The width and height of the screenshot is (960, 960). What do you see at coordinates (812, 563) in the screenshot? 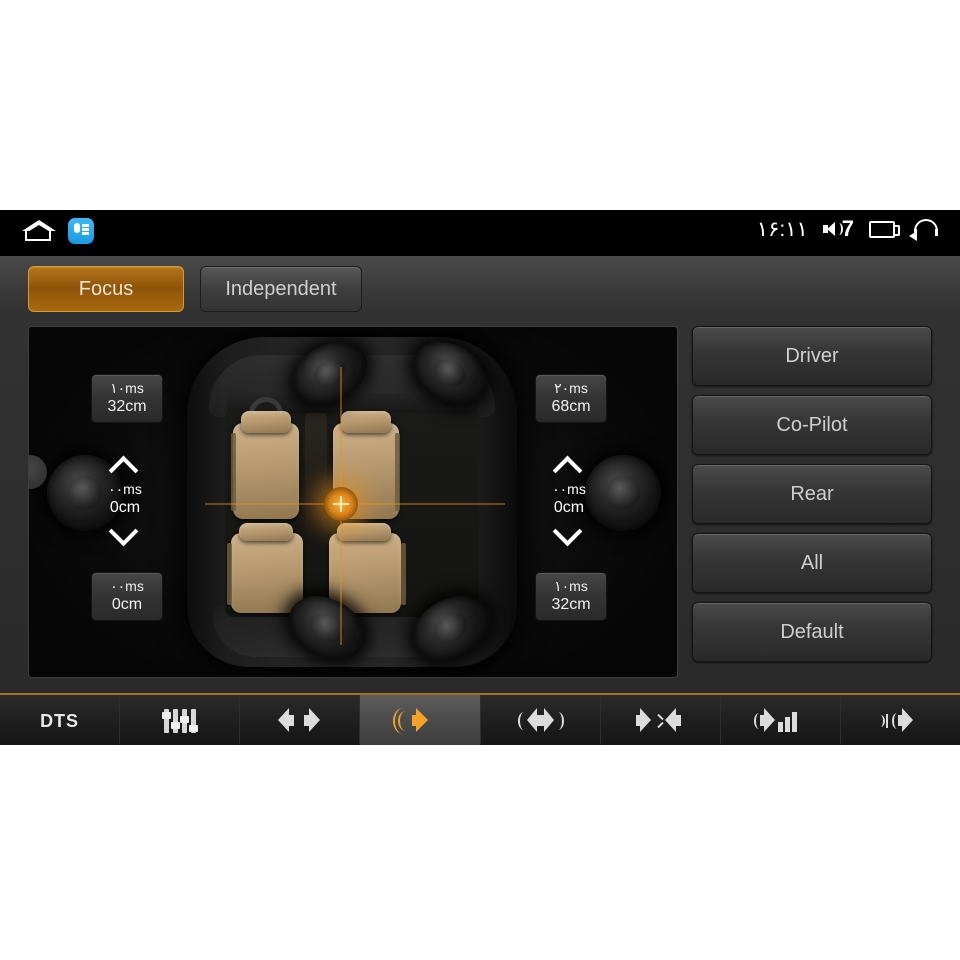
I see `preset-all: All` at bounding box center [812, 563].